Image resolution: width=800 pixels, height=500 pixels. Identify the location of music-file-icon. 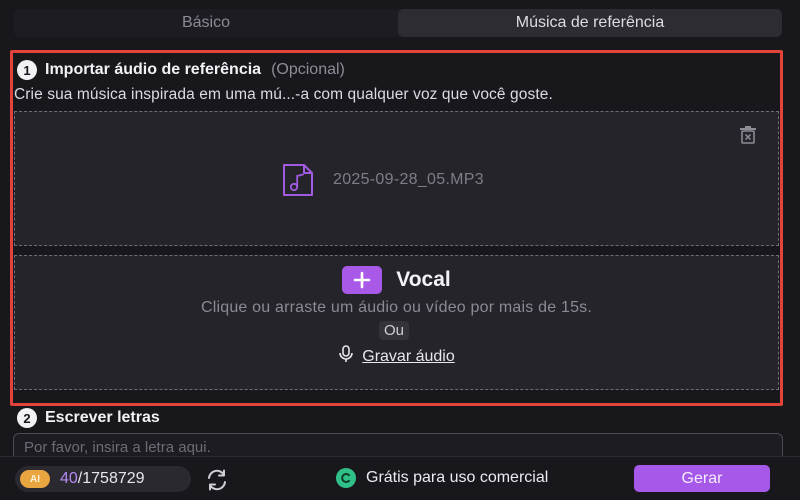
(299, 180).